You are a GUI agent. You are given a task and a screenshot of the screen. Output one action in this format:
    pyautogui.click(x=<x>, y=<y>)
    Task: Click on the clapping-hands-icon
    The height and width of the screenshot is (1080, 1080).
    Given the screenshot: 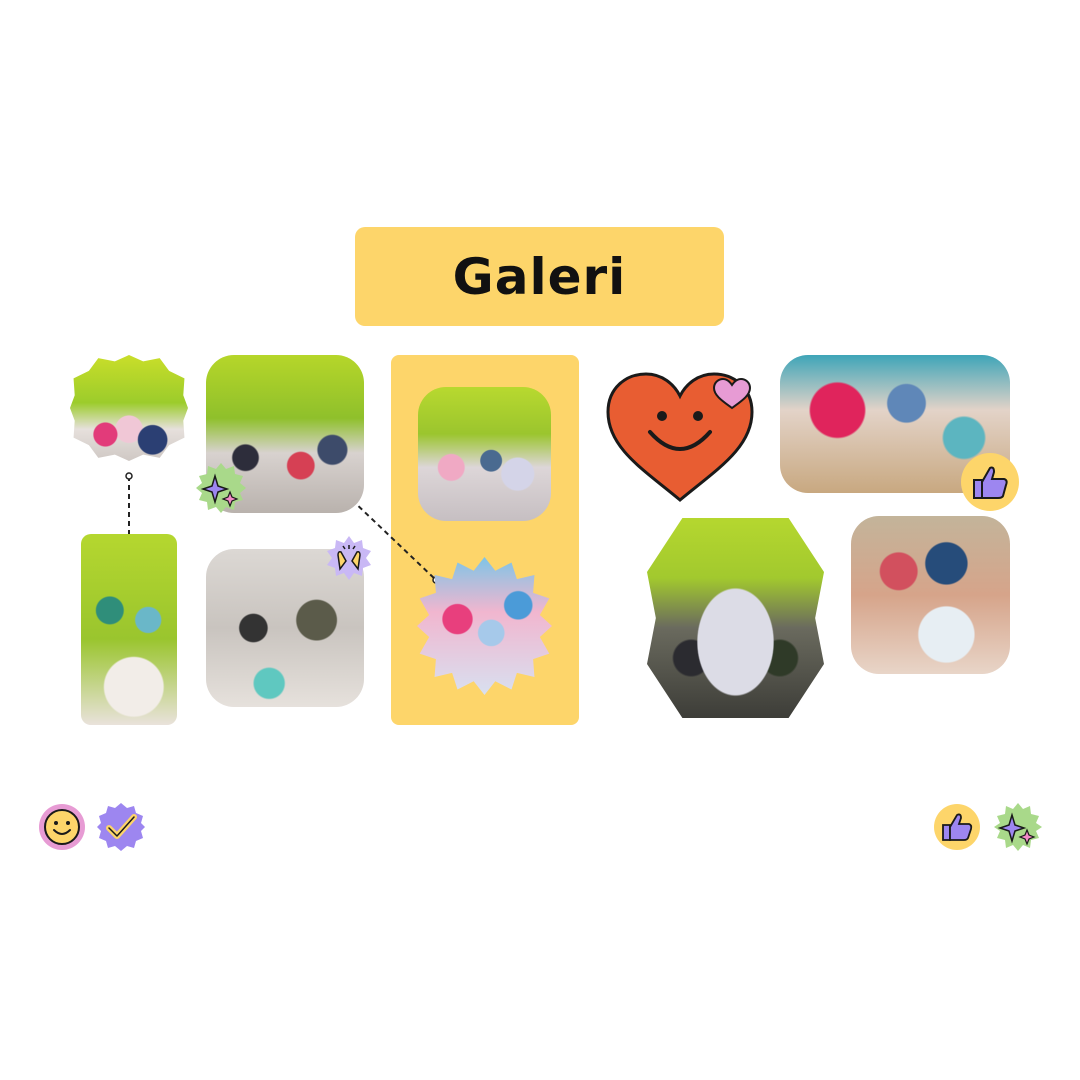 What is the action you would take?
    pyautogui.click(x=349, y=558)
    